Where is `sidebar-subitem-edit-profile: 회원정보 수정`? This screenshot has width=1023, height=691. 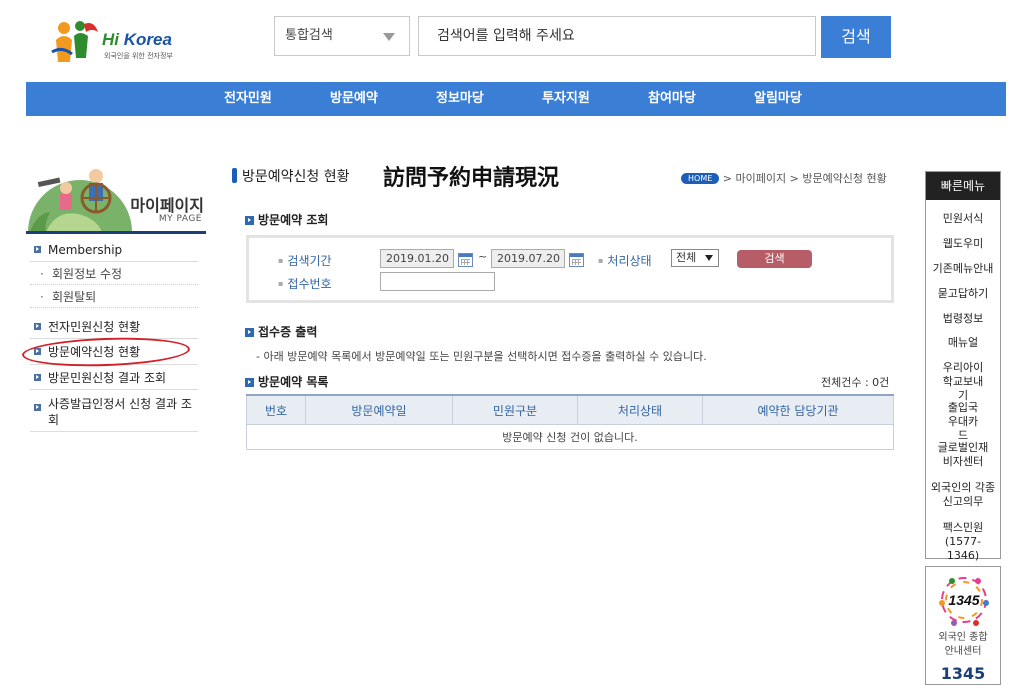
sidebar-subitem-edit-profile: 회원정보 수정 is located at coordinates (114, 274).